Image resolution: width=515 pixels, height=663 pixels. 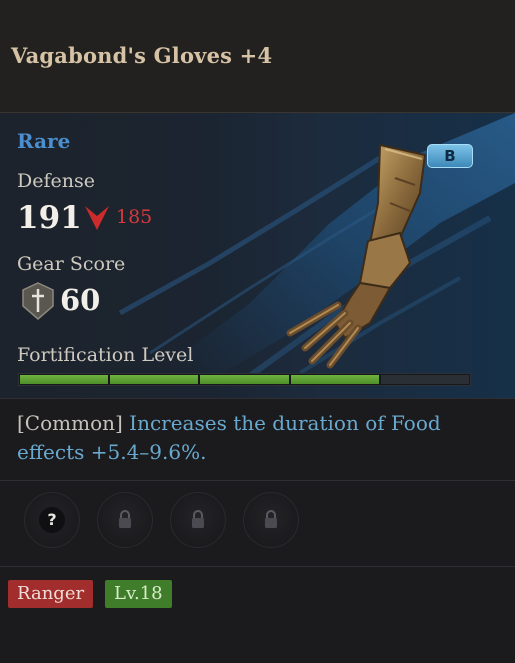 What do you see at coordinates (134, 217) in the screenshot?
I see `defense-compare-value: 185` at bounding box center [134, 217].